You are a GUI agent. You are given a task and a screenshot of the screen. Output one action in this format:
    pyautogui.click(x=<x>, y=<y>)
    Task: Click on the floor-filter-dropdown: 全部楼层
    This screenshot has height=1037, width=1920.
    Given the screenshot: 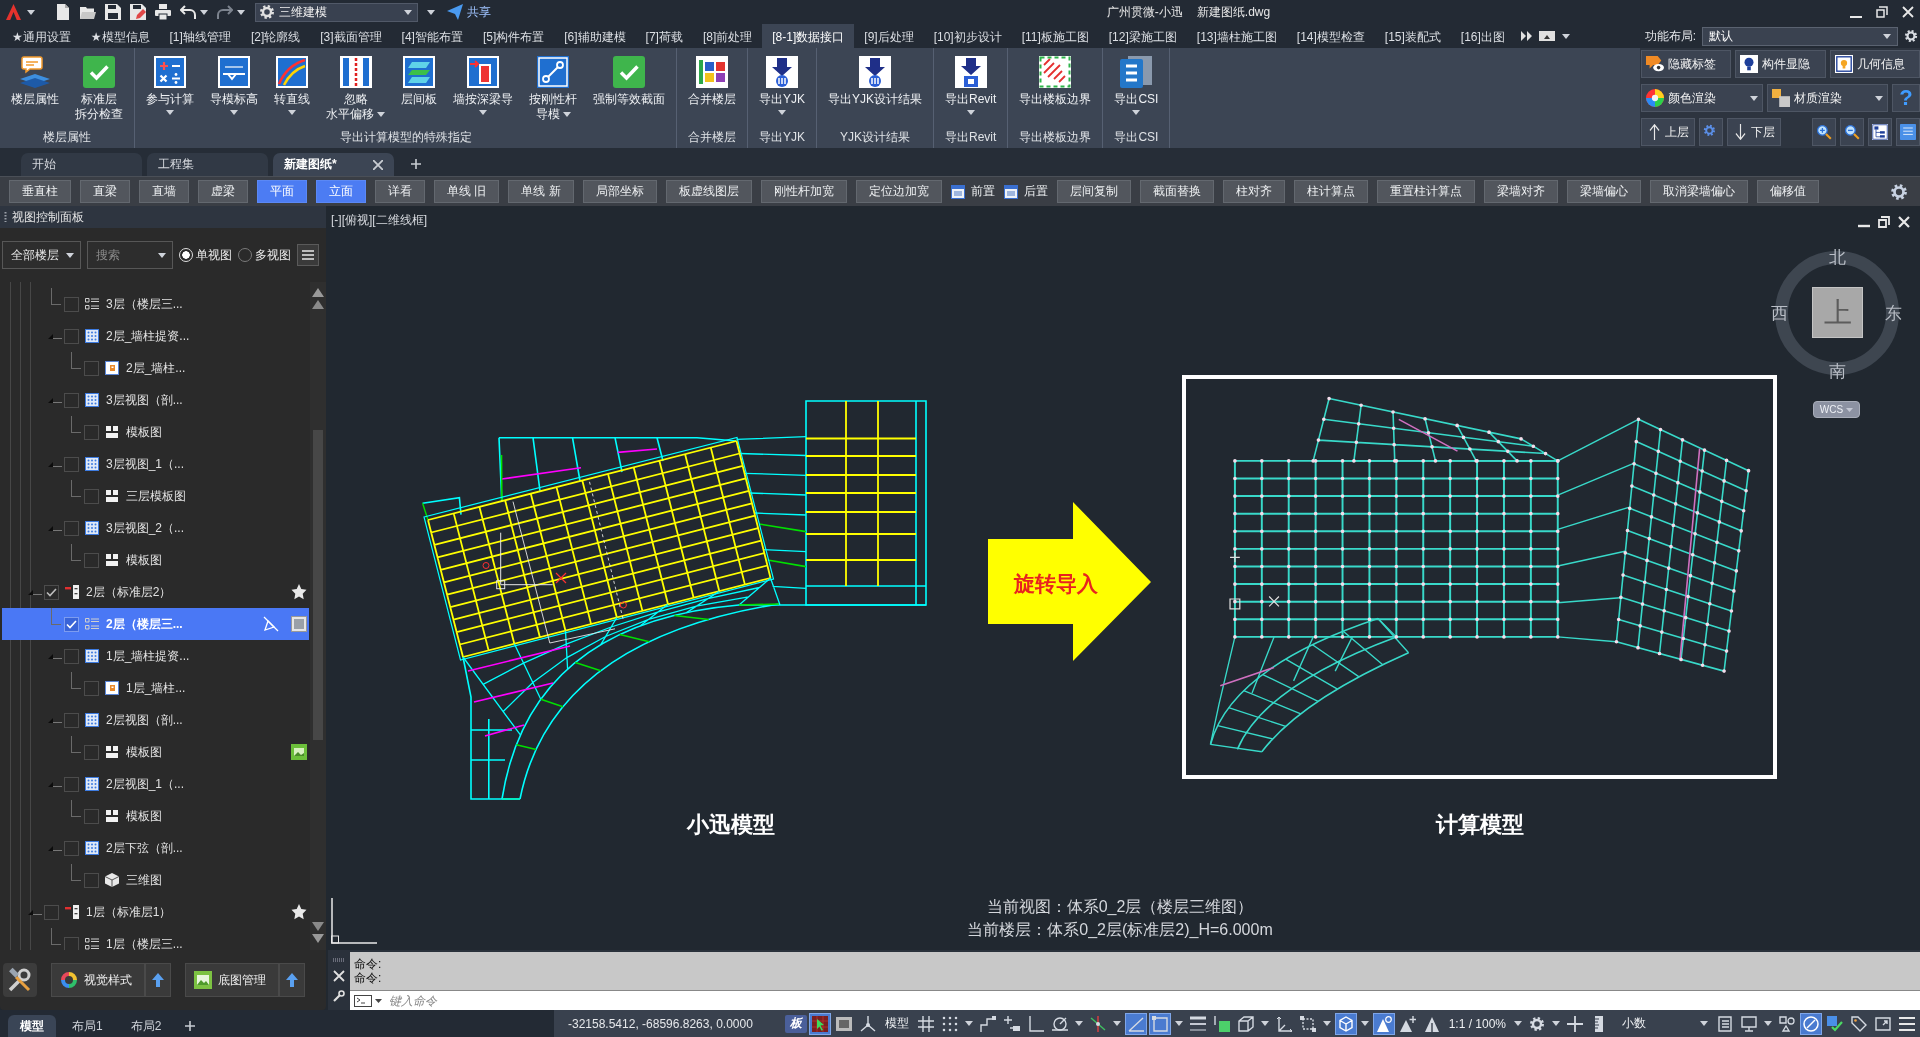 What is the action you would take?
    pyautogui.click(x=41, y=255)
    